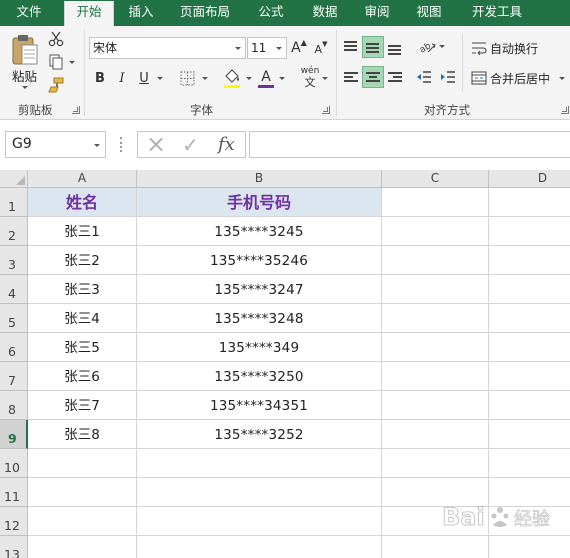 This screenshot has width=570, height=558. Describe the element at coordinates (82, 376) in the screenshot. I see `cell-a7: 张三6` at that location.